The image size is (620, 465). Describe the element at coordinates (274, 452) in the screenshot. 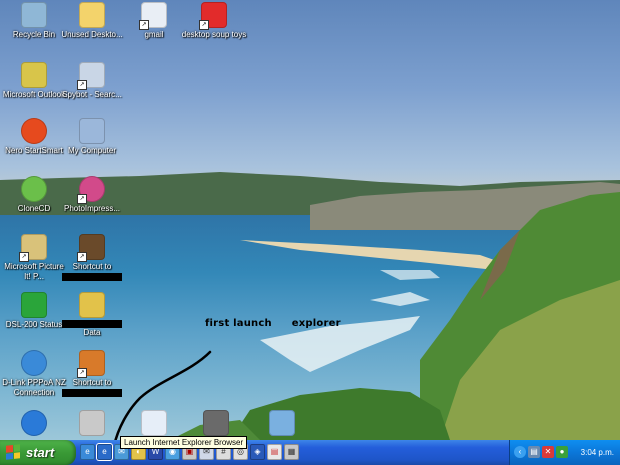

I see `app-icon: ▤` at that location.